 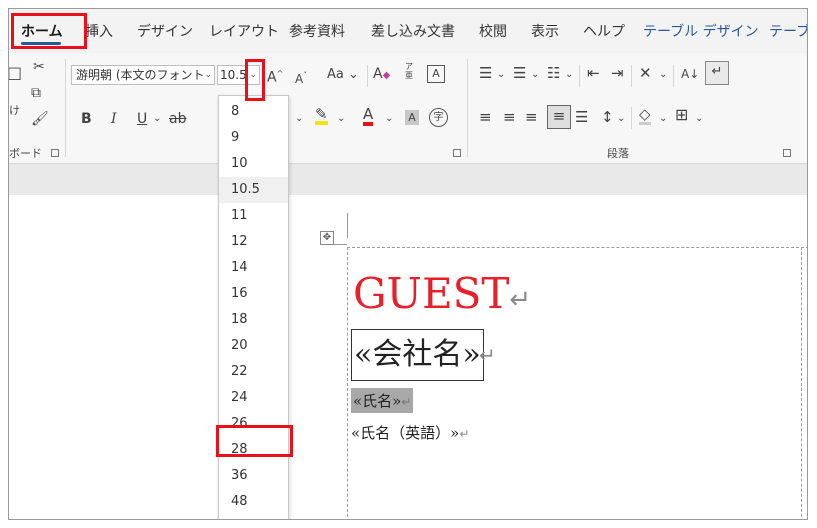 I want to click on font-name-combo: 游明朝 (本文のフォント ⌄, so click(x=143, y=75).